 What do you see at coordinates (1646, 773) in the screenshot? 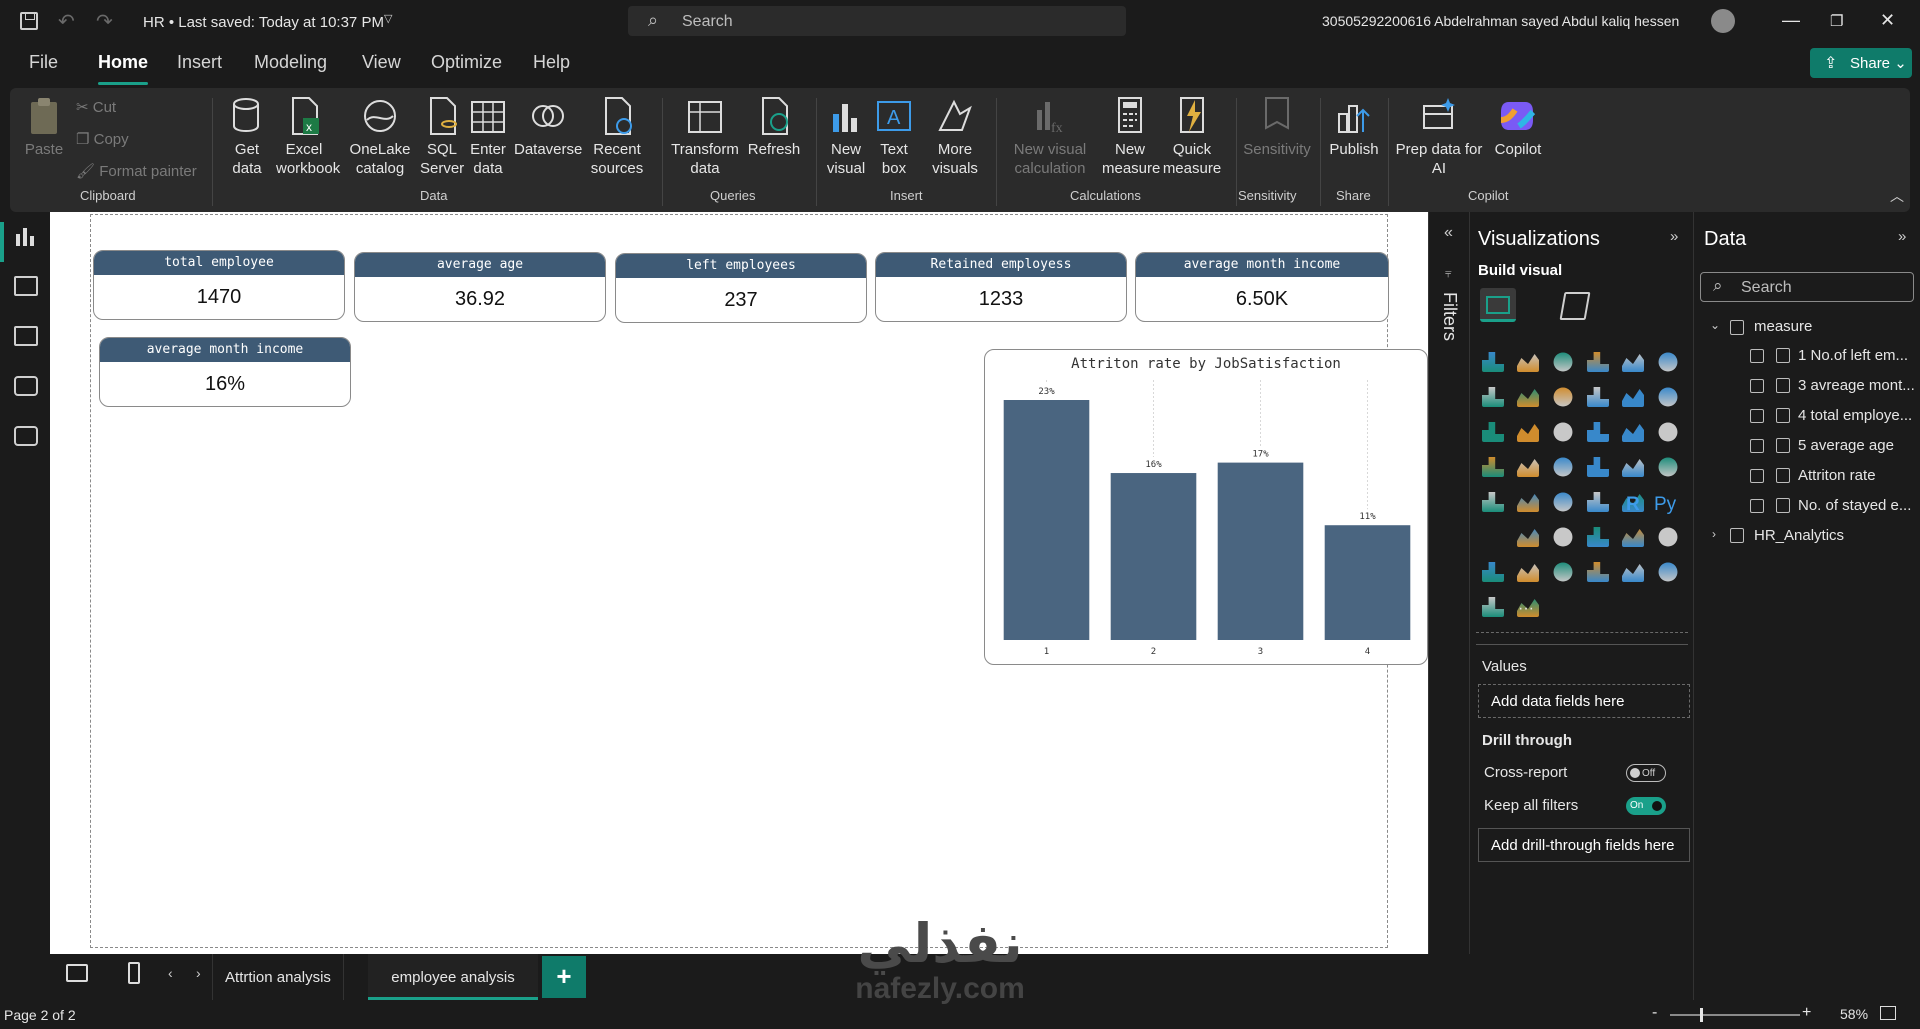
I see `cross-report-toggle: Off` at bounding box center [1646, 773].